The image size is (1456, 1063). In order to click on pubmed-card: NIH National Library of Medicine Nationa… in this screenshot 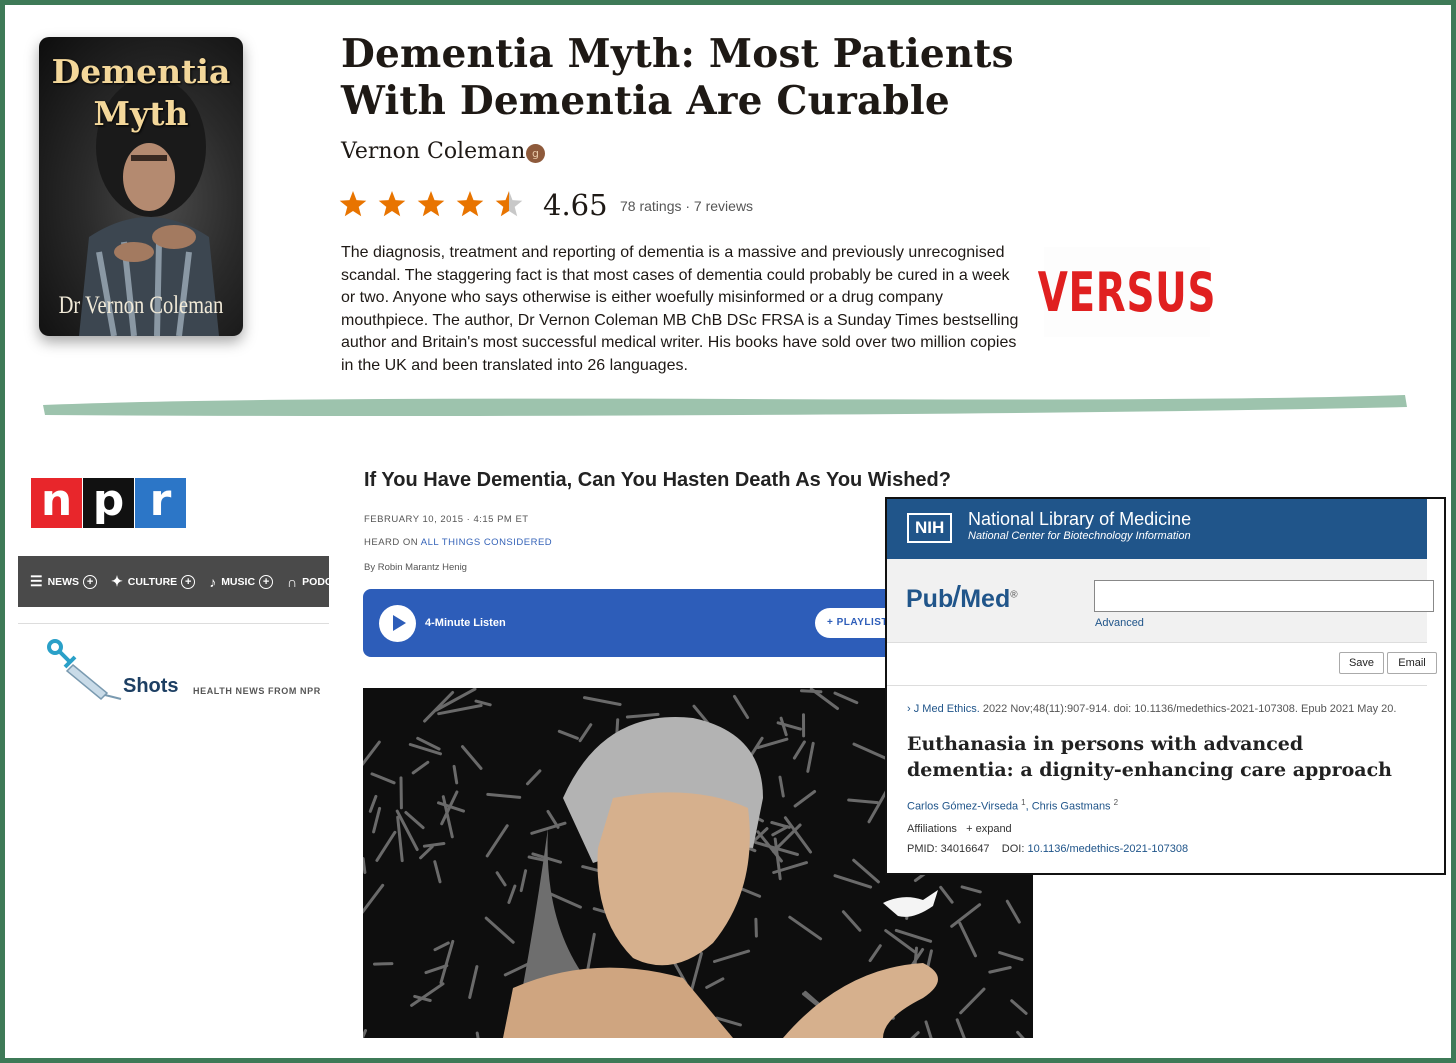, I will do `click(1165, 686)`.